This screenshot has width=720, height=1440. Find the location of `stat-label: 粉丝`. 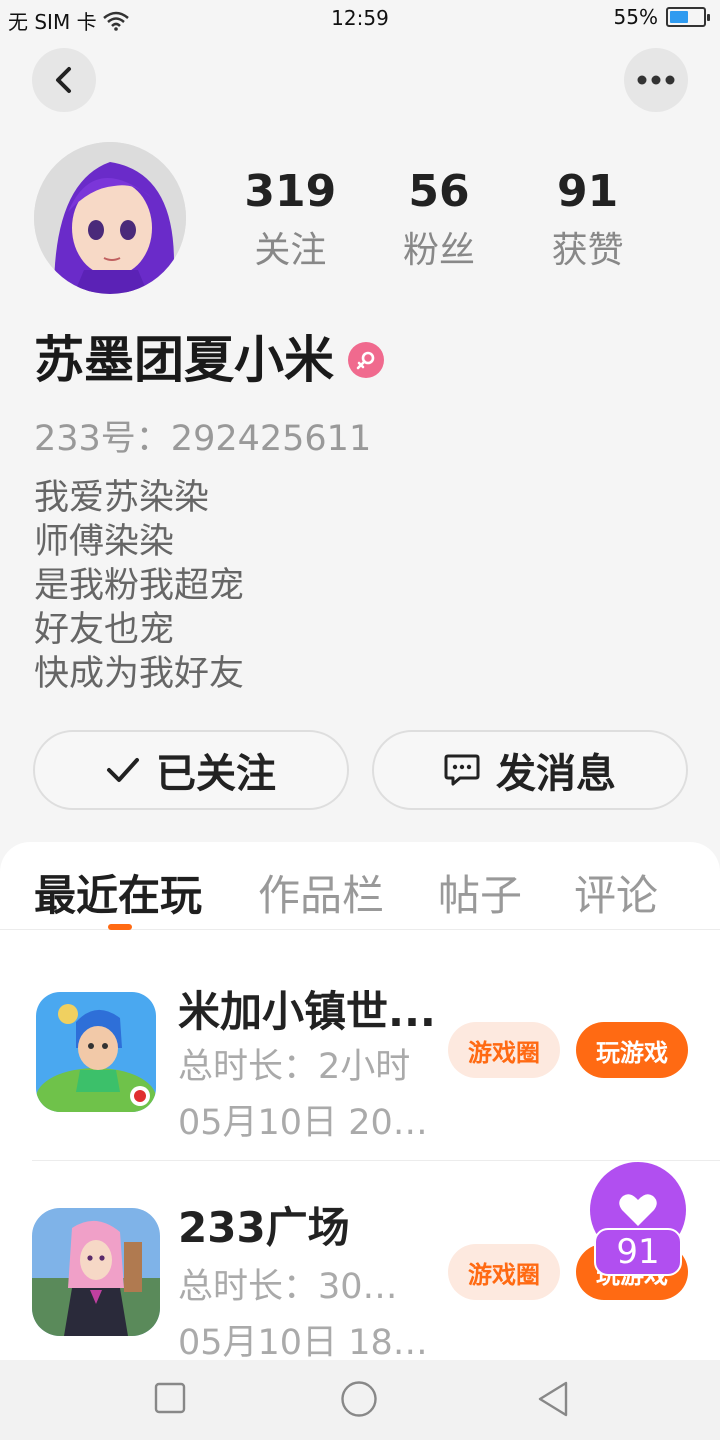

stat-label: 粉丝 is located at coordinates (438, 250).